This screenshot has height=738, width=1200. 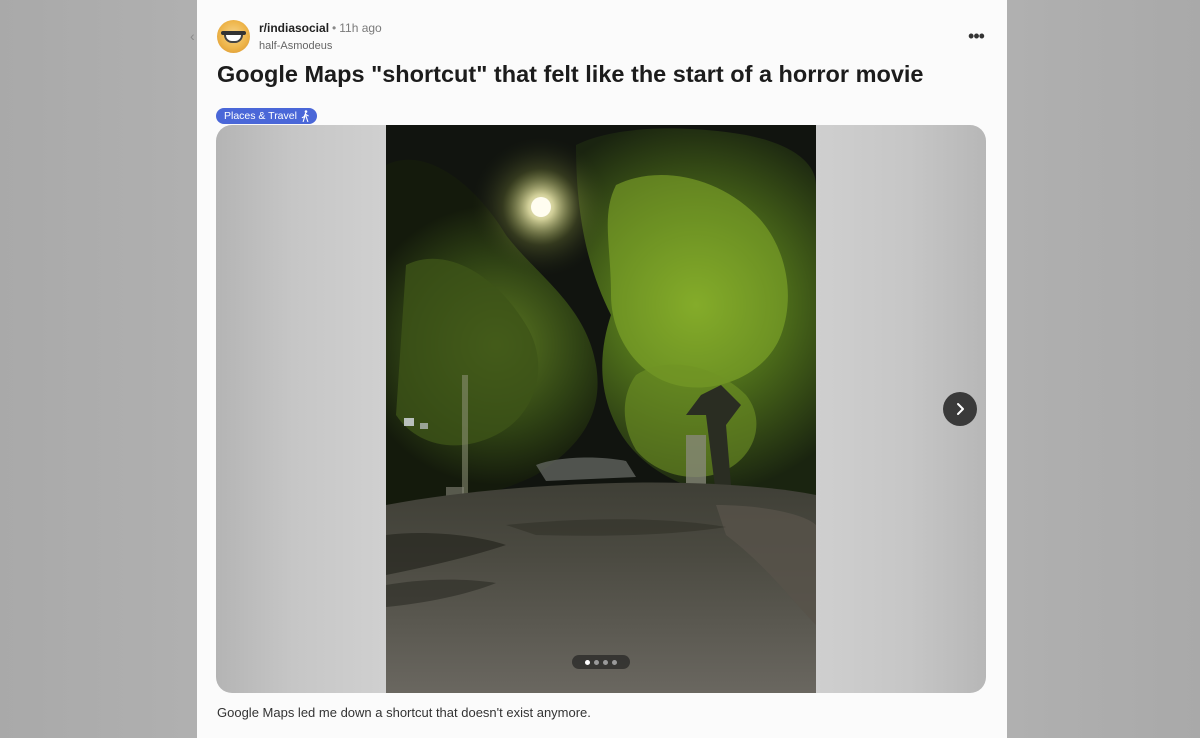 I want to click on next-image-button, so click(x=960, y=409).